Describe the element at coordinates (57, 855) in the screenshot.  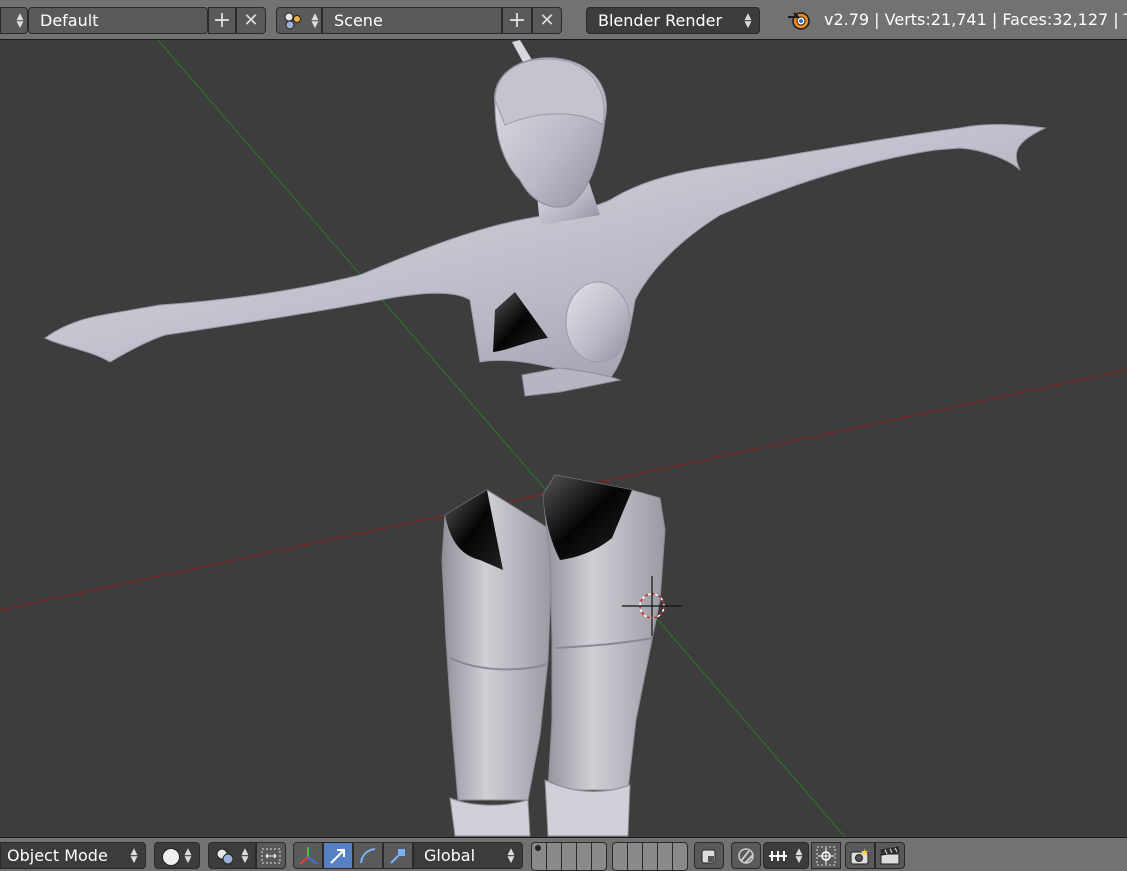
I see `mode-label: Object Mode` at that location.